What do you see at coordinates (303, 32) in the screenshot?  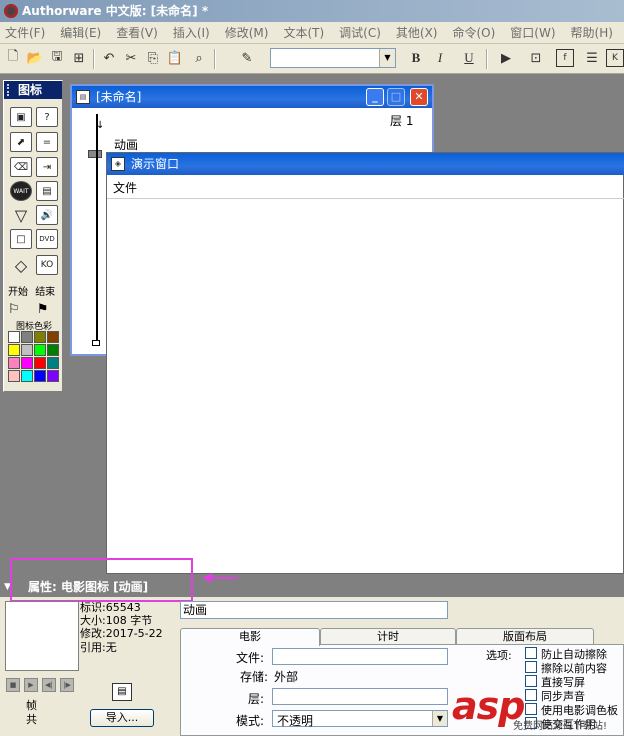 I see `menu-text: 文本(T)` at bounding box center [303, 32].